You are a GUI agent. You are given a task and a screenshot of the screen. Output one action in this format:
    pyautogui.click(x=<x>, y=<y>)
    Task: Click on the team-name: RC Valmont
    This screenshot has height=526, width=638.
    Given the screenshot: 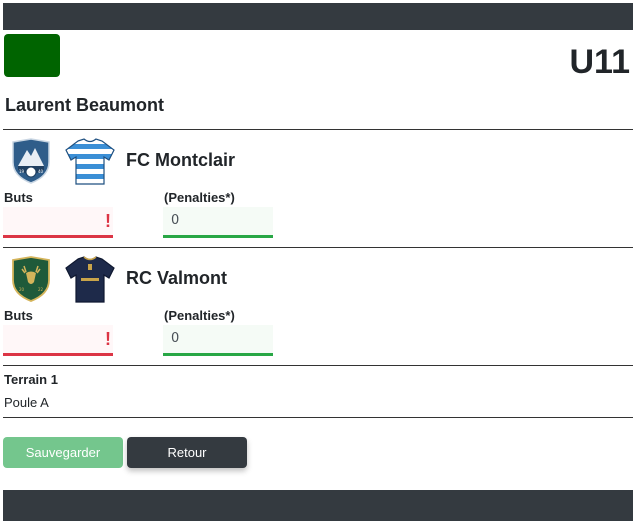 What is the action you would take?
    pyautogui.click(x=177, y=278)
    